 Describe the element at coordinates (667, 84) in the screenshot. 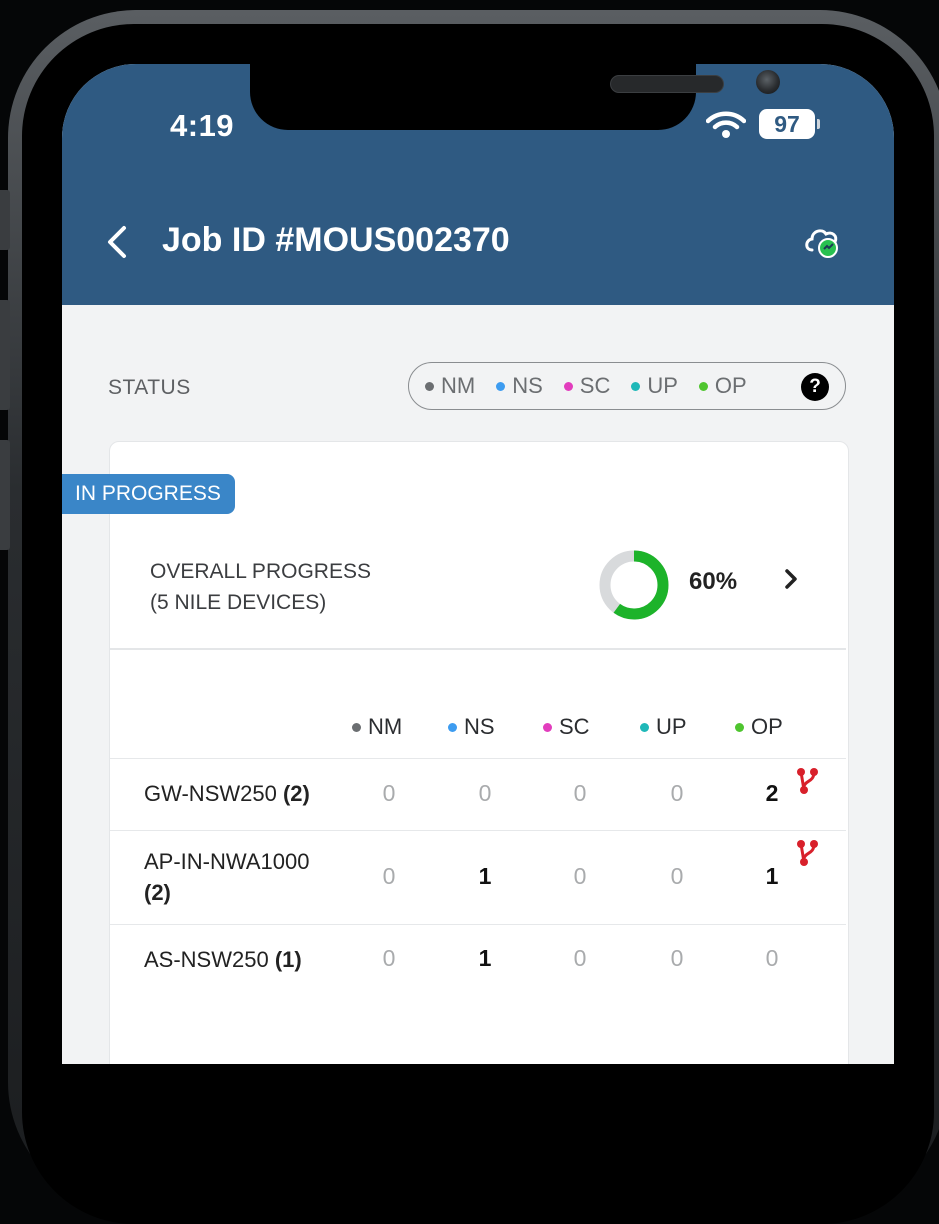

I see `speaker-grille` at that location.